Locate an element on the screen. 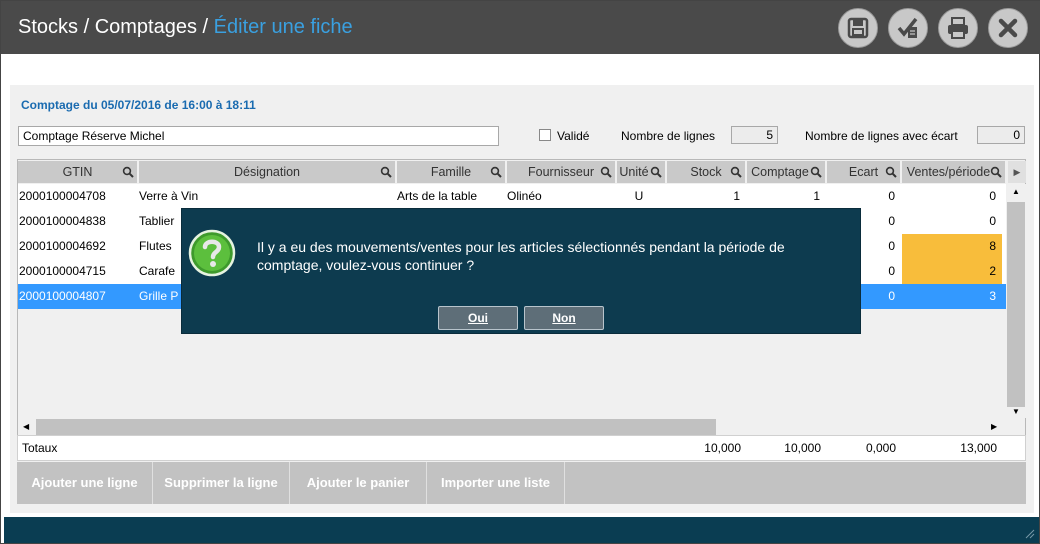 Image resolution: width=1040 pixels, height=544 pixels. save-button is located at coordinates (858, 28).